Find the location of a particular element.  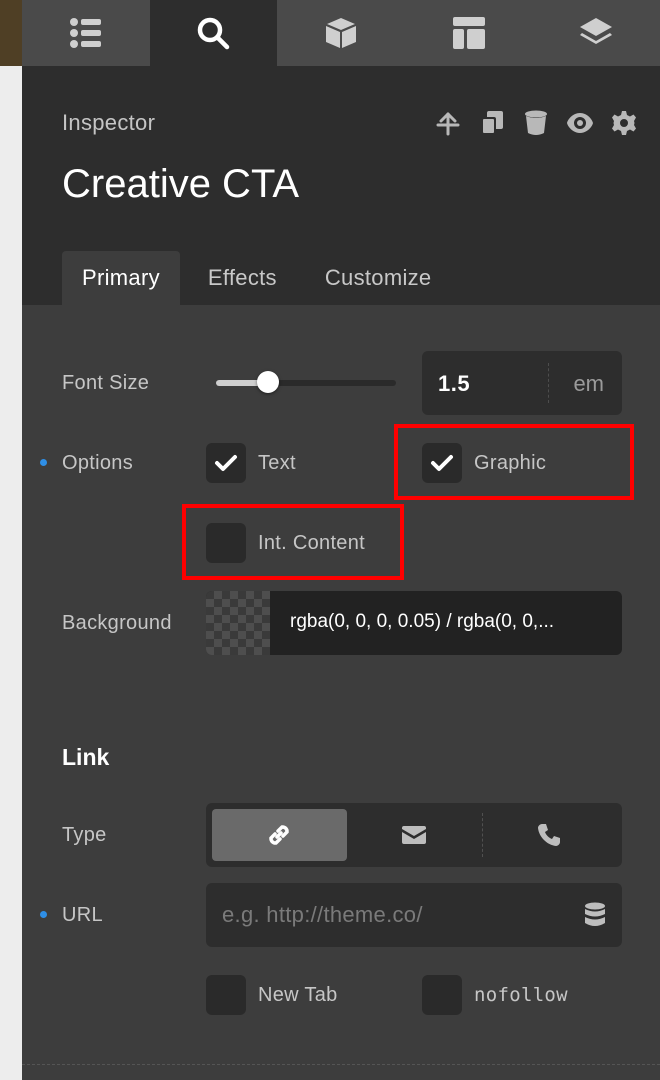

link-type-url-button is located at coordinates (279, 835).